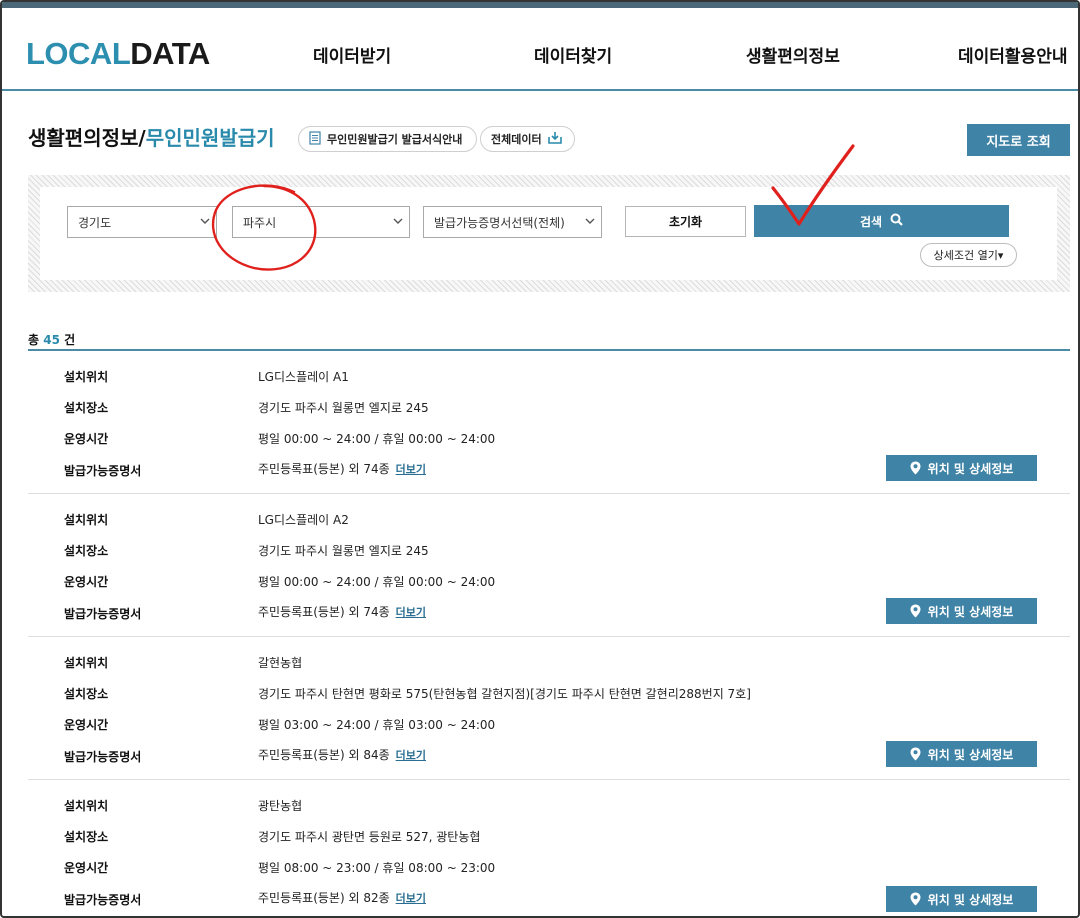 The height and width of the screenshot is (918, 1080). Describe the element at coordinates (70, 340) in the screenshot. I see `total-suffix: 건` at that location.